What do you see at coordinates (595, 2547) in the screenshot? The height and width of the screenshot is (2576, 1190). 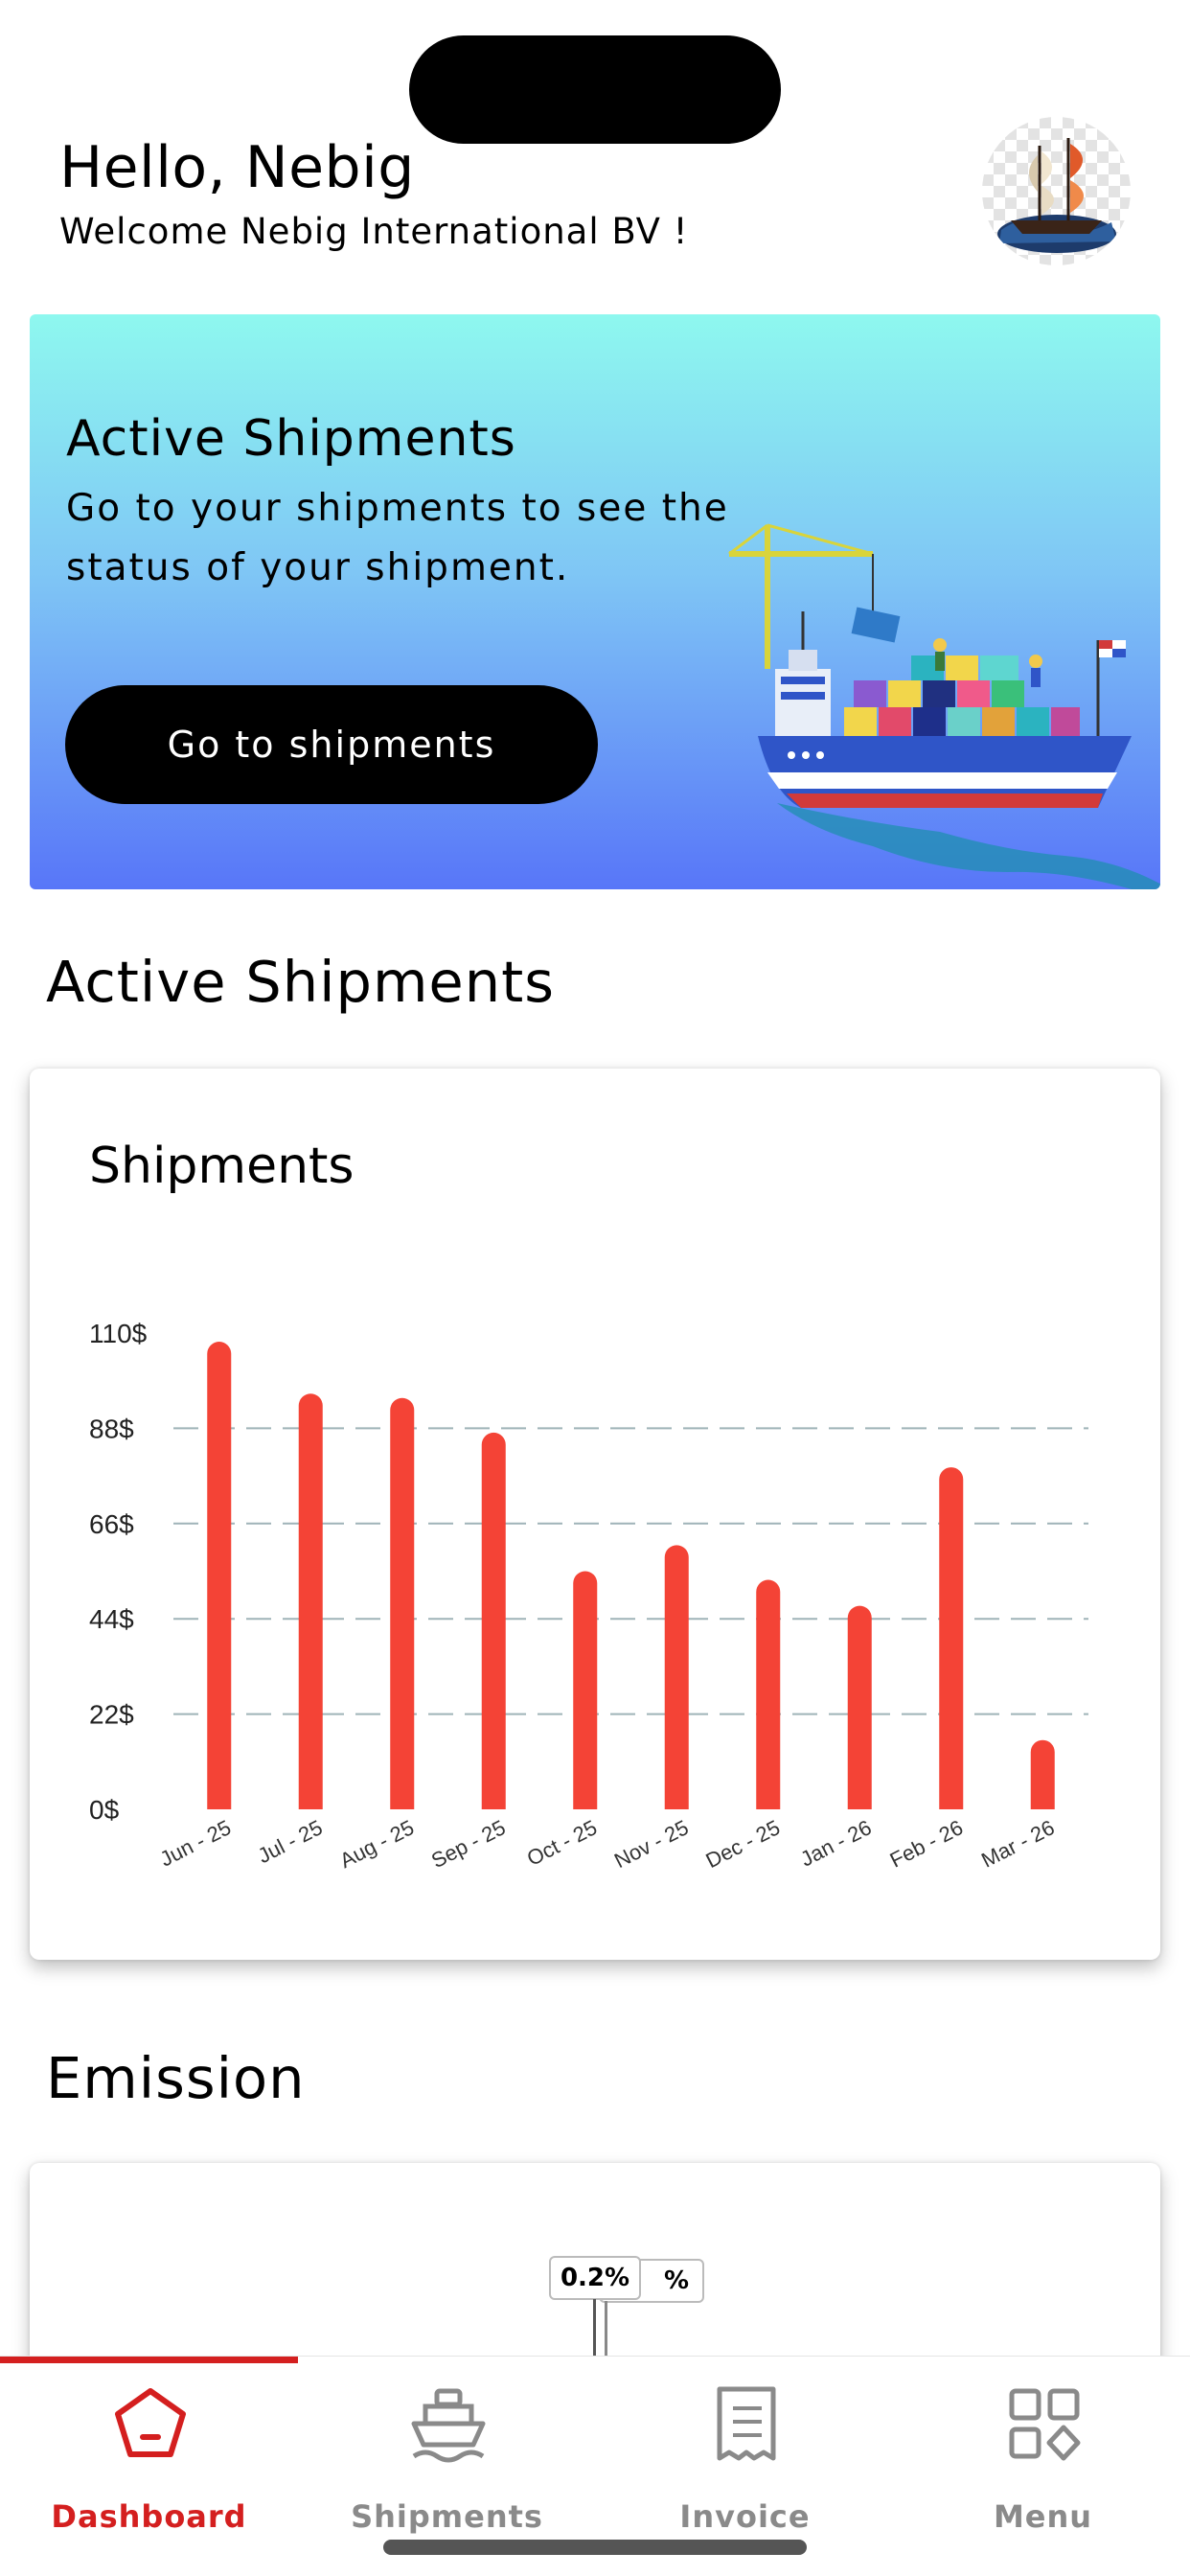 I see `home-indicator` at bounding box center [595, 2547].